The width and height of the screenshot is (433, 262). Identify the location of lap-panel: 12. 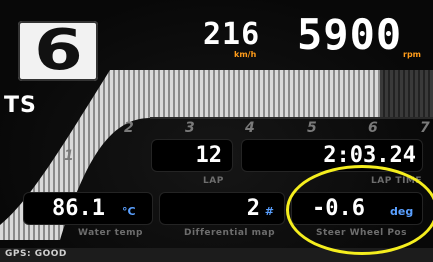
(192, 155).